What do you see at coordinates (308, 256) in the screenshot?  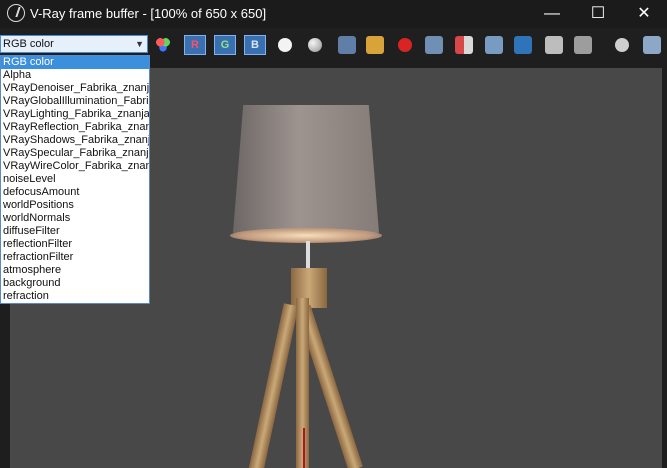 I see `lamp-rod` at bounding box center [308, 256].